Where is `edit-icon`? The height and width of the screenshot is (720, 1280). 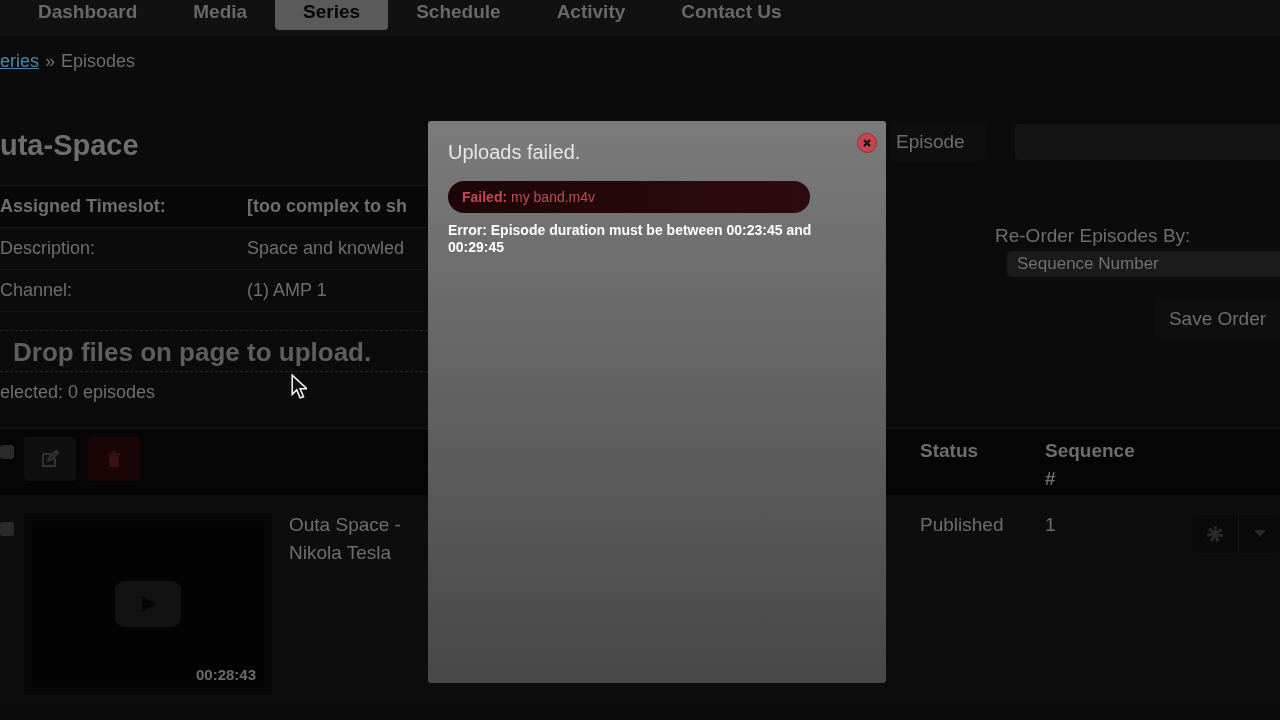 edit-icon is located at coordinates (50, 459).